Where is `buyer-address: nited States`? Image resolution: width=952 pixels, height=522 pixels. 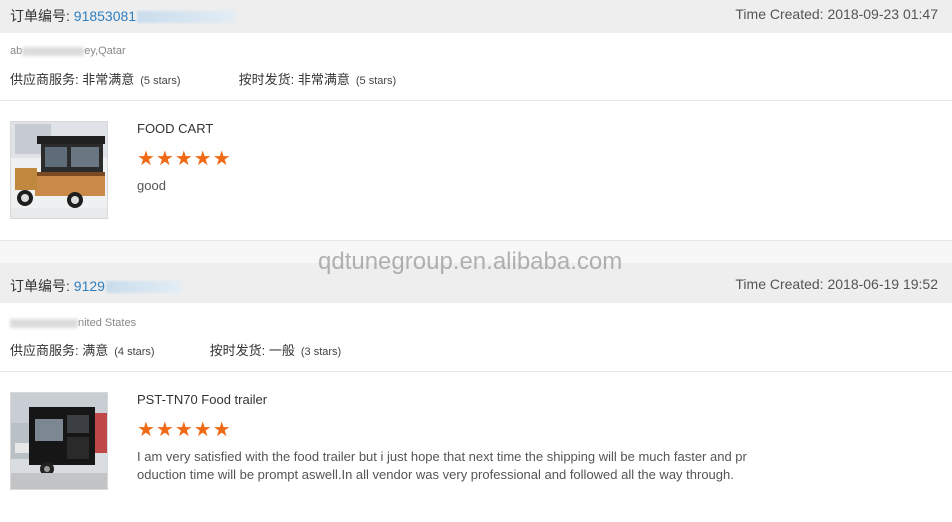
buyer-address: nited States is located at coordinates (73, 323).